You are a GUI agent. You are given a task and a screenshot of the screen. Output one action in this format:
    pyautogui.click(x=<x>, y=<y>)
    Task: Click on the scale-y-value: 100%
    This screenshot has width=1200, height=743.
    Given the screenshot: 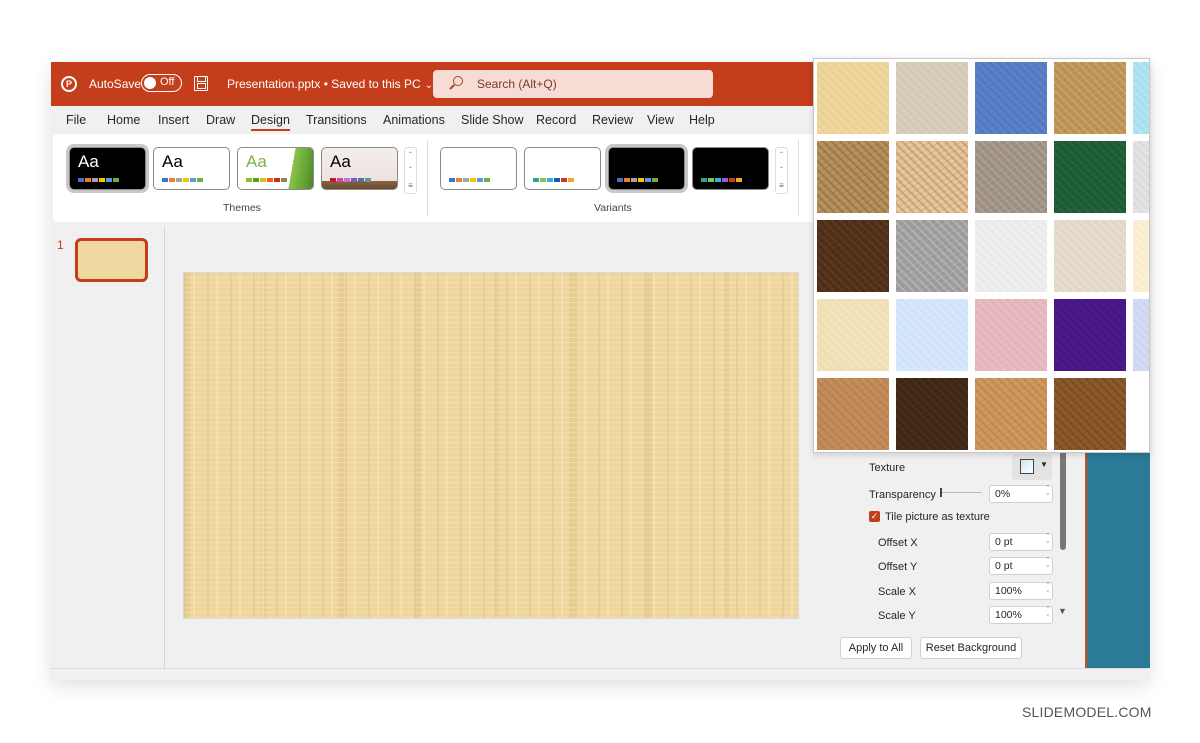 What is the action you would take?
    pyautogui.click(x=1008, y=615)
    